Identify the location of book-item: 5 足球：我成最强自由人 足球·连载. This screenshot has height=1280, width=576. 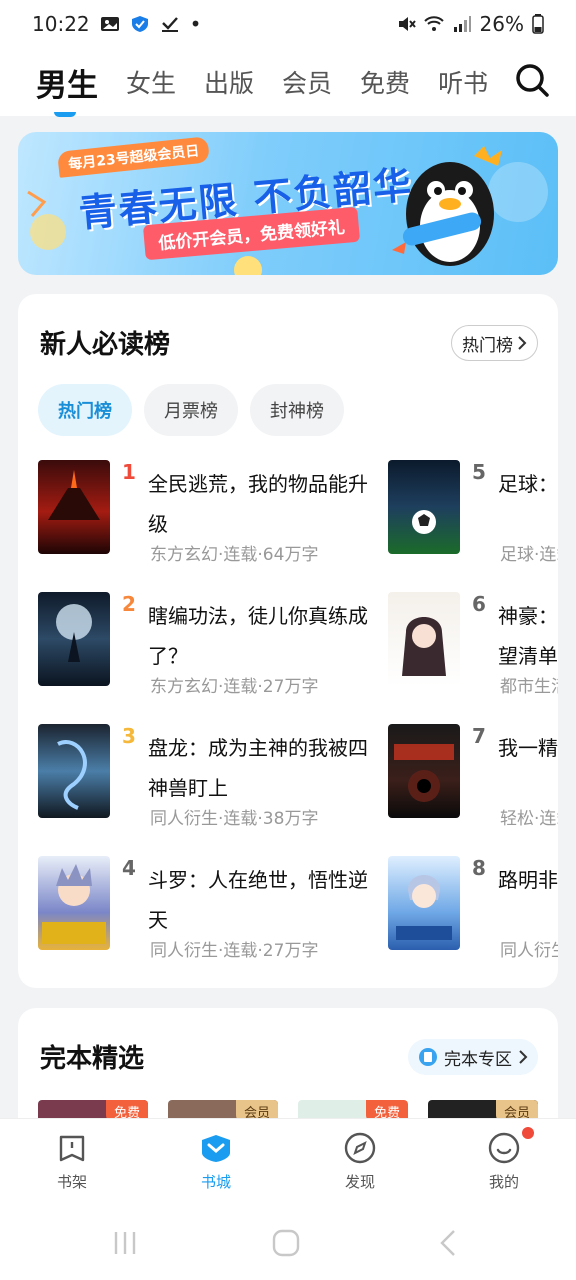
(473, 512).